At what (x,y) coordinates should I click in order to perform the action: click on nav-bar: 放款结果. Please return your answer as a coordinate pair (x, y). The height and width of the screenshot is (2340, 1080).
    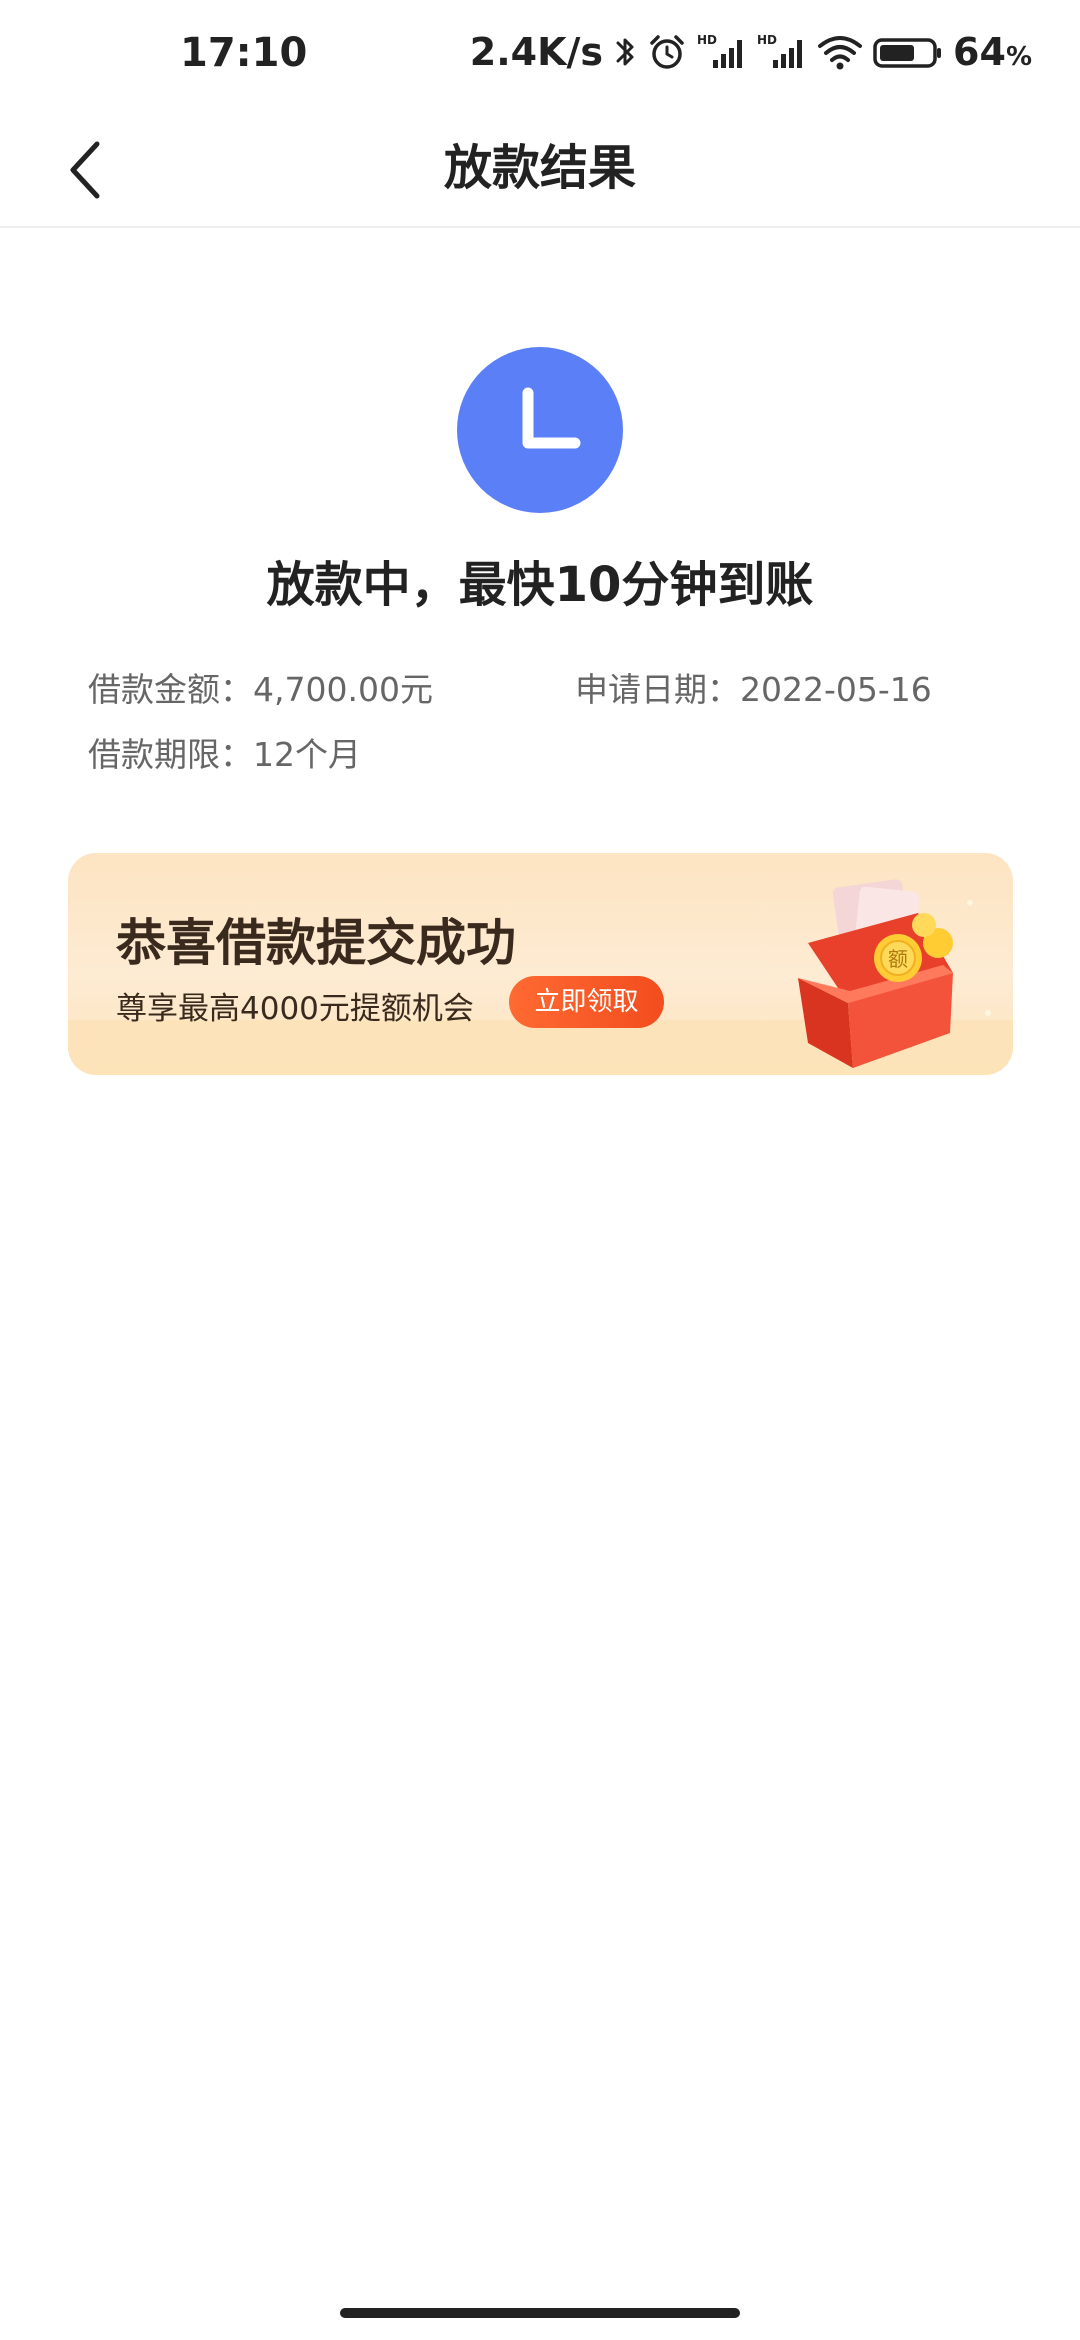
    Looking at the image, I should click on (540, 169).